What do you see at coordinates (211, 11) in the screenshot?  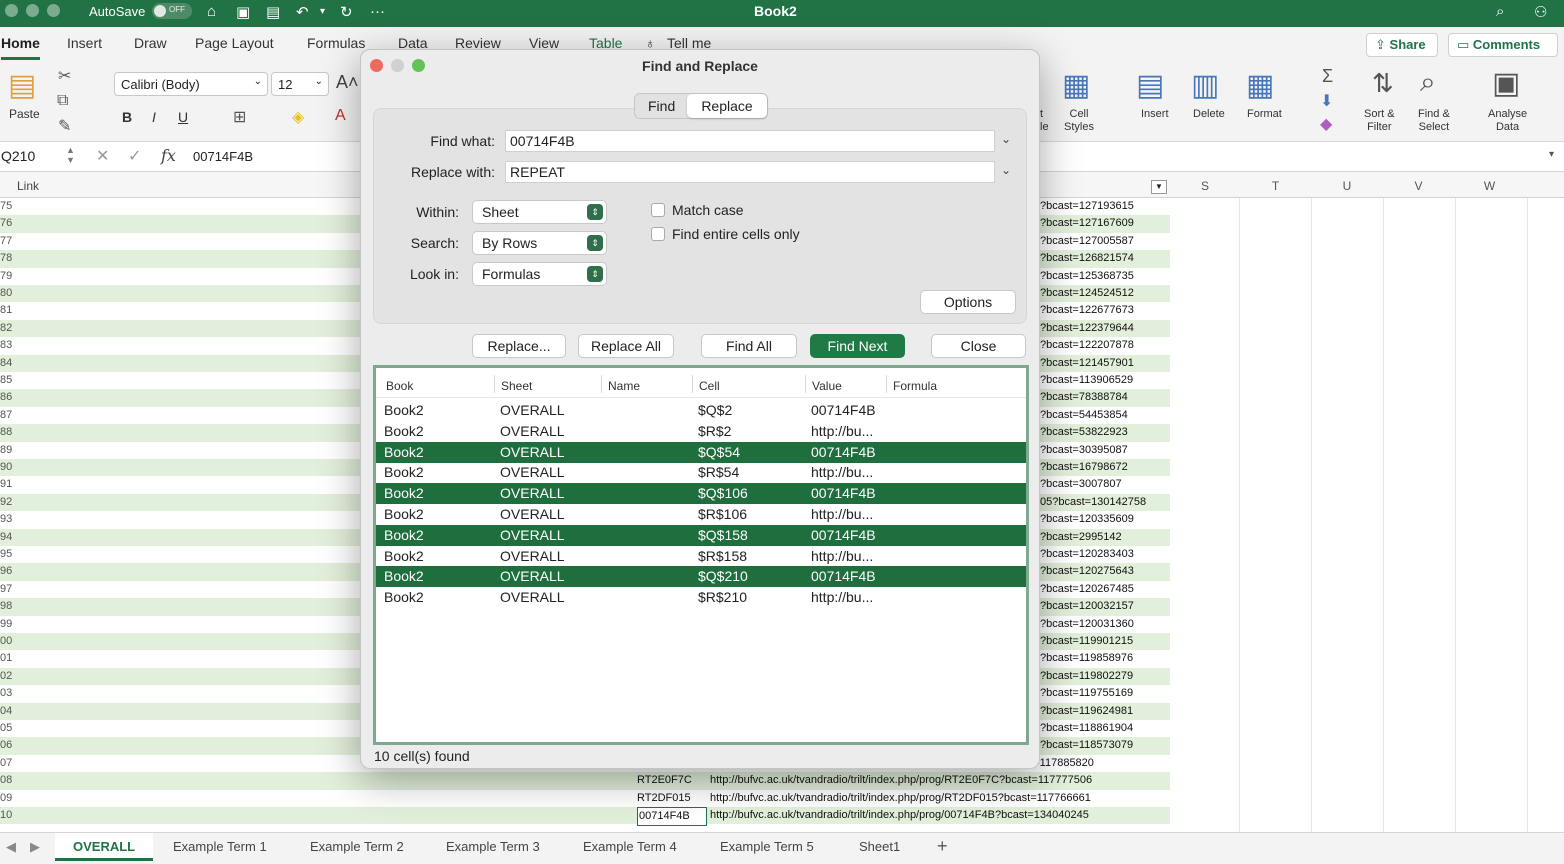 I see `home-icon: ⌂` at bounding box center [211, 11].